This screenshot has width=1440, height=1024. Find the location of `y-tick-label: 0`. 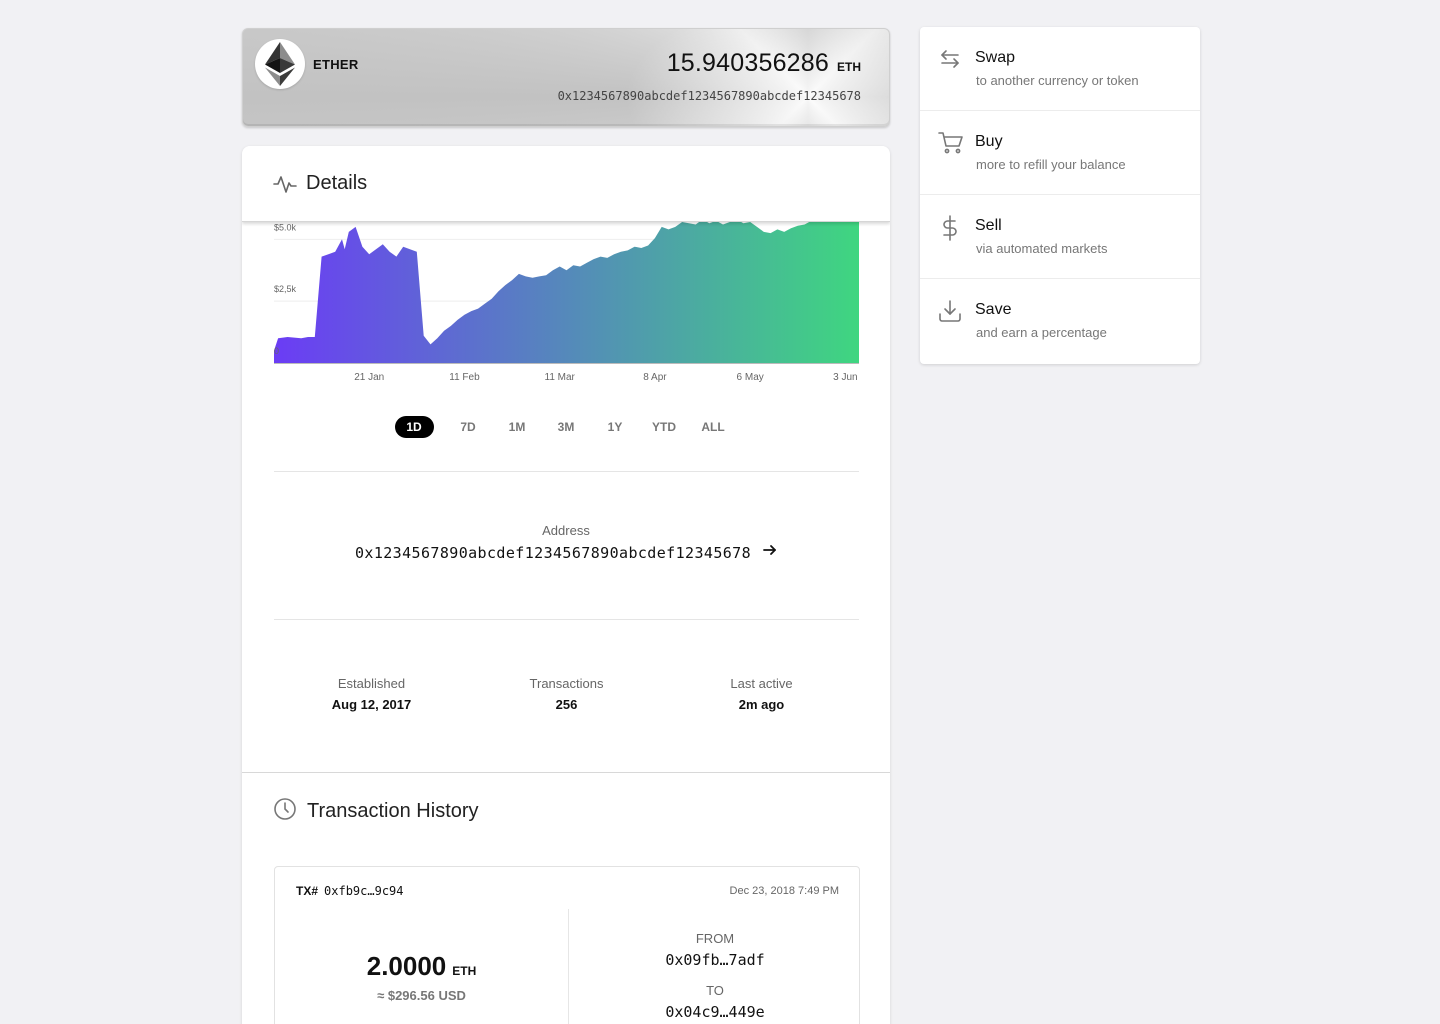

y-tick-label: 0 is located at coordinates (276, 351).